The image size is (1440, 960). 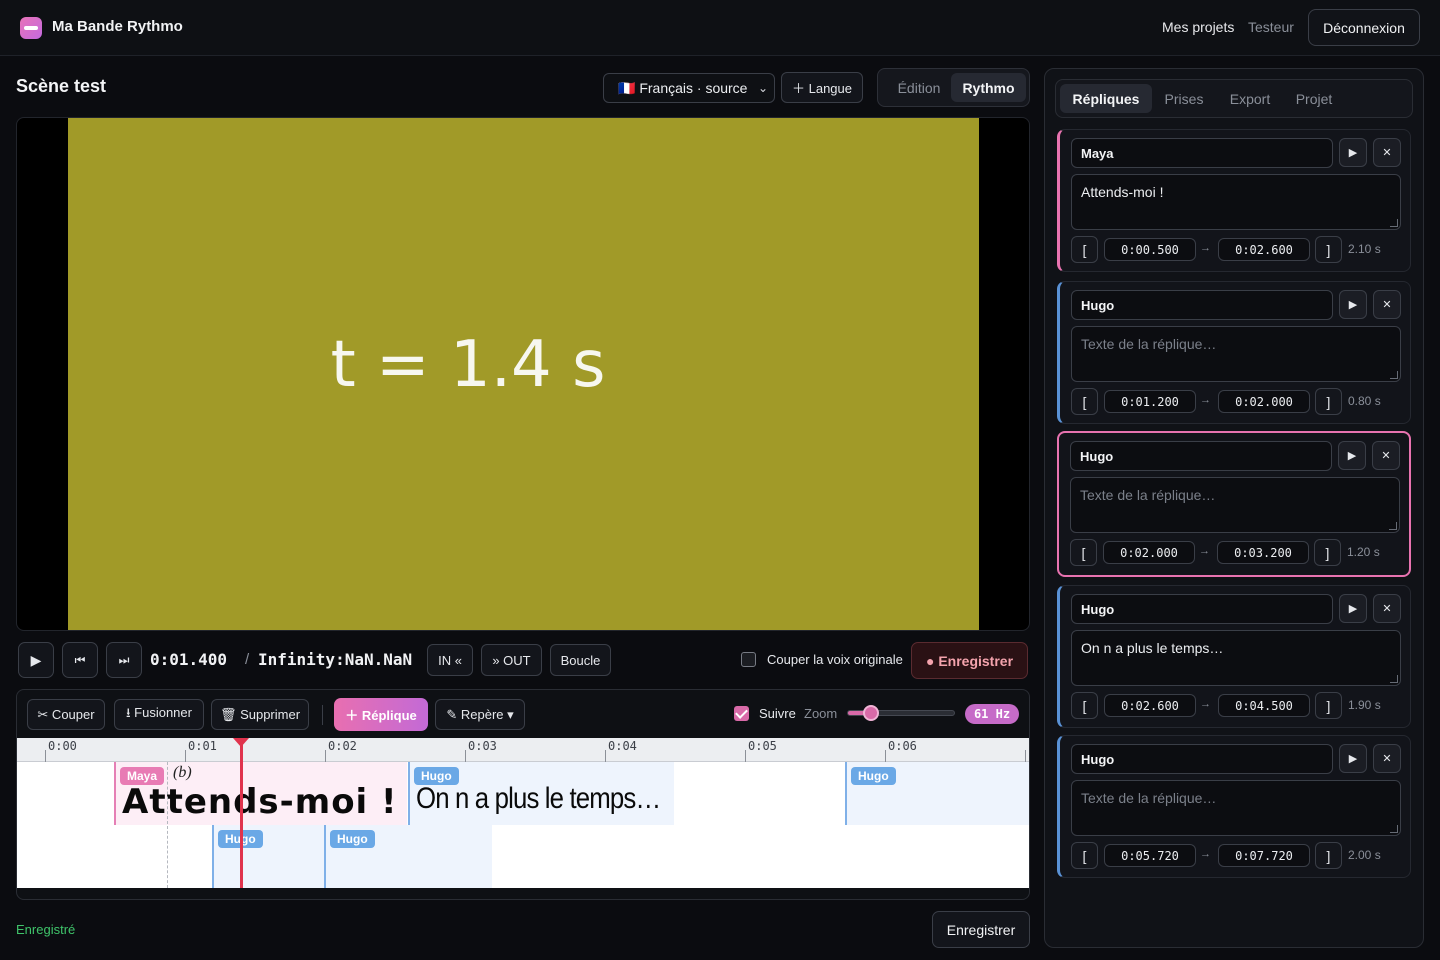 I want to click on follow-checkbox, so click(x=741, y=713).